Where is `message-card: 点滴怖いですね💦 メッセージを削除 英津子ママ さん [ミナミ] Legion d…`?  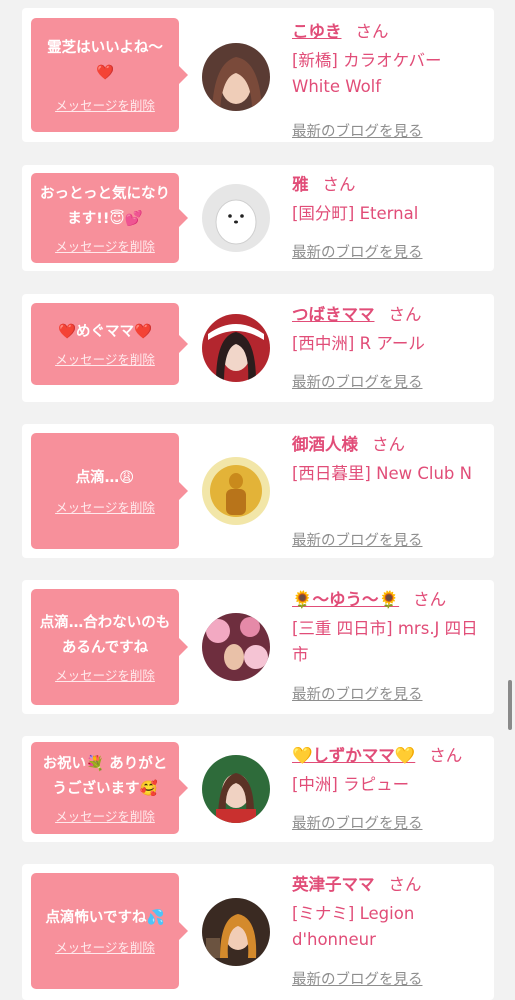 message-card: 点滴怖いですね💦 メッセージを削除 英津子ママ さん [ミナミ] Legion d… is located at coordinates (258, 932).